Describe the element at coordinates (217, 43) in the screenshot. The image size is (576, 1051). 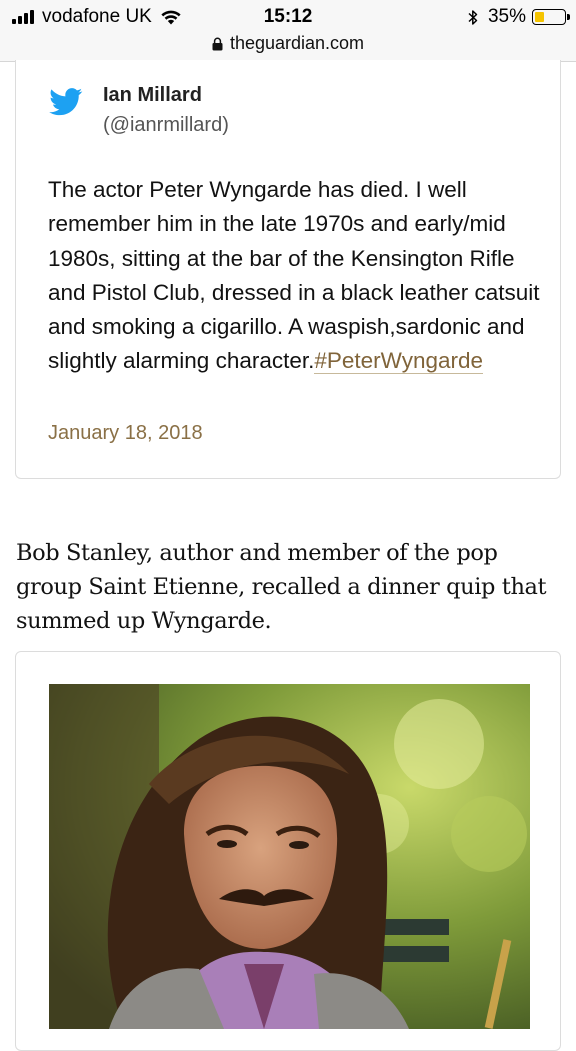
I see `lock-icon` at that location.